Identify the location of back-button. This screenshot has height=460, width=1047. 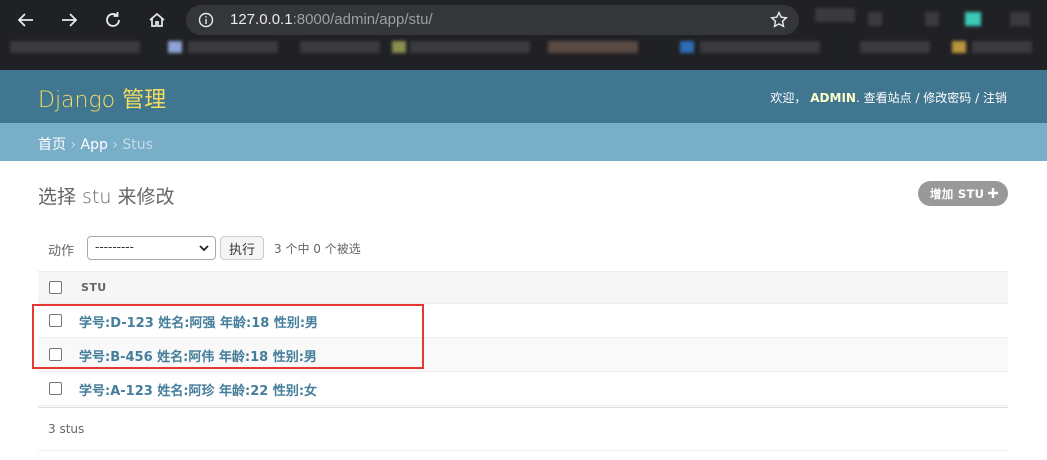
(26, 20).